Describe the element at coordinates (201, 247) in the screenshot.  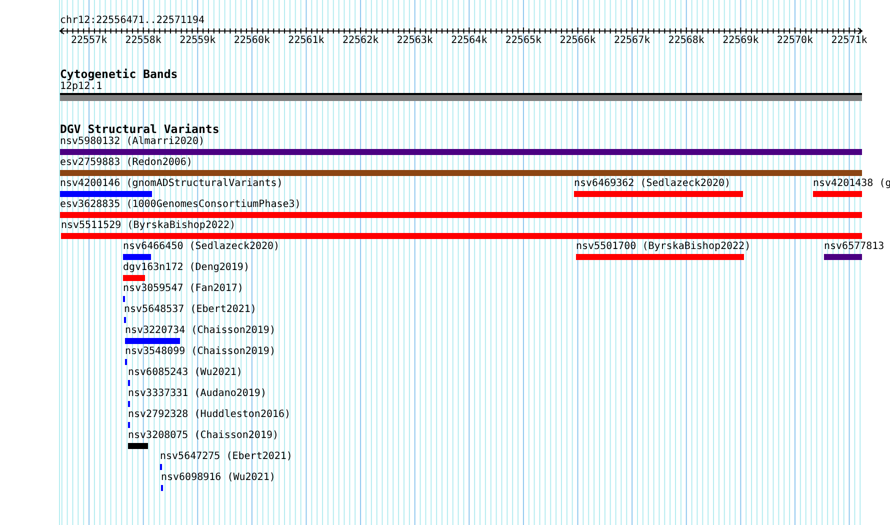
I see `feature-label: nsv6466450 (Sedlazeck2020)` at that location.